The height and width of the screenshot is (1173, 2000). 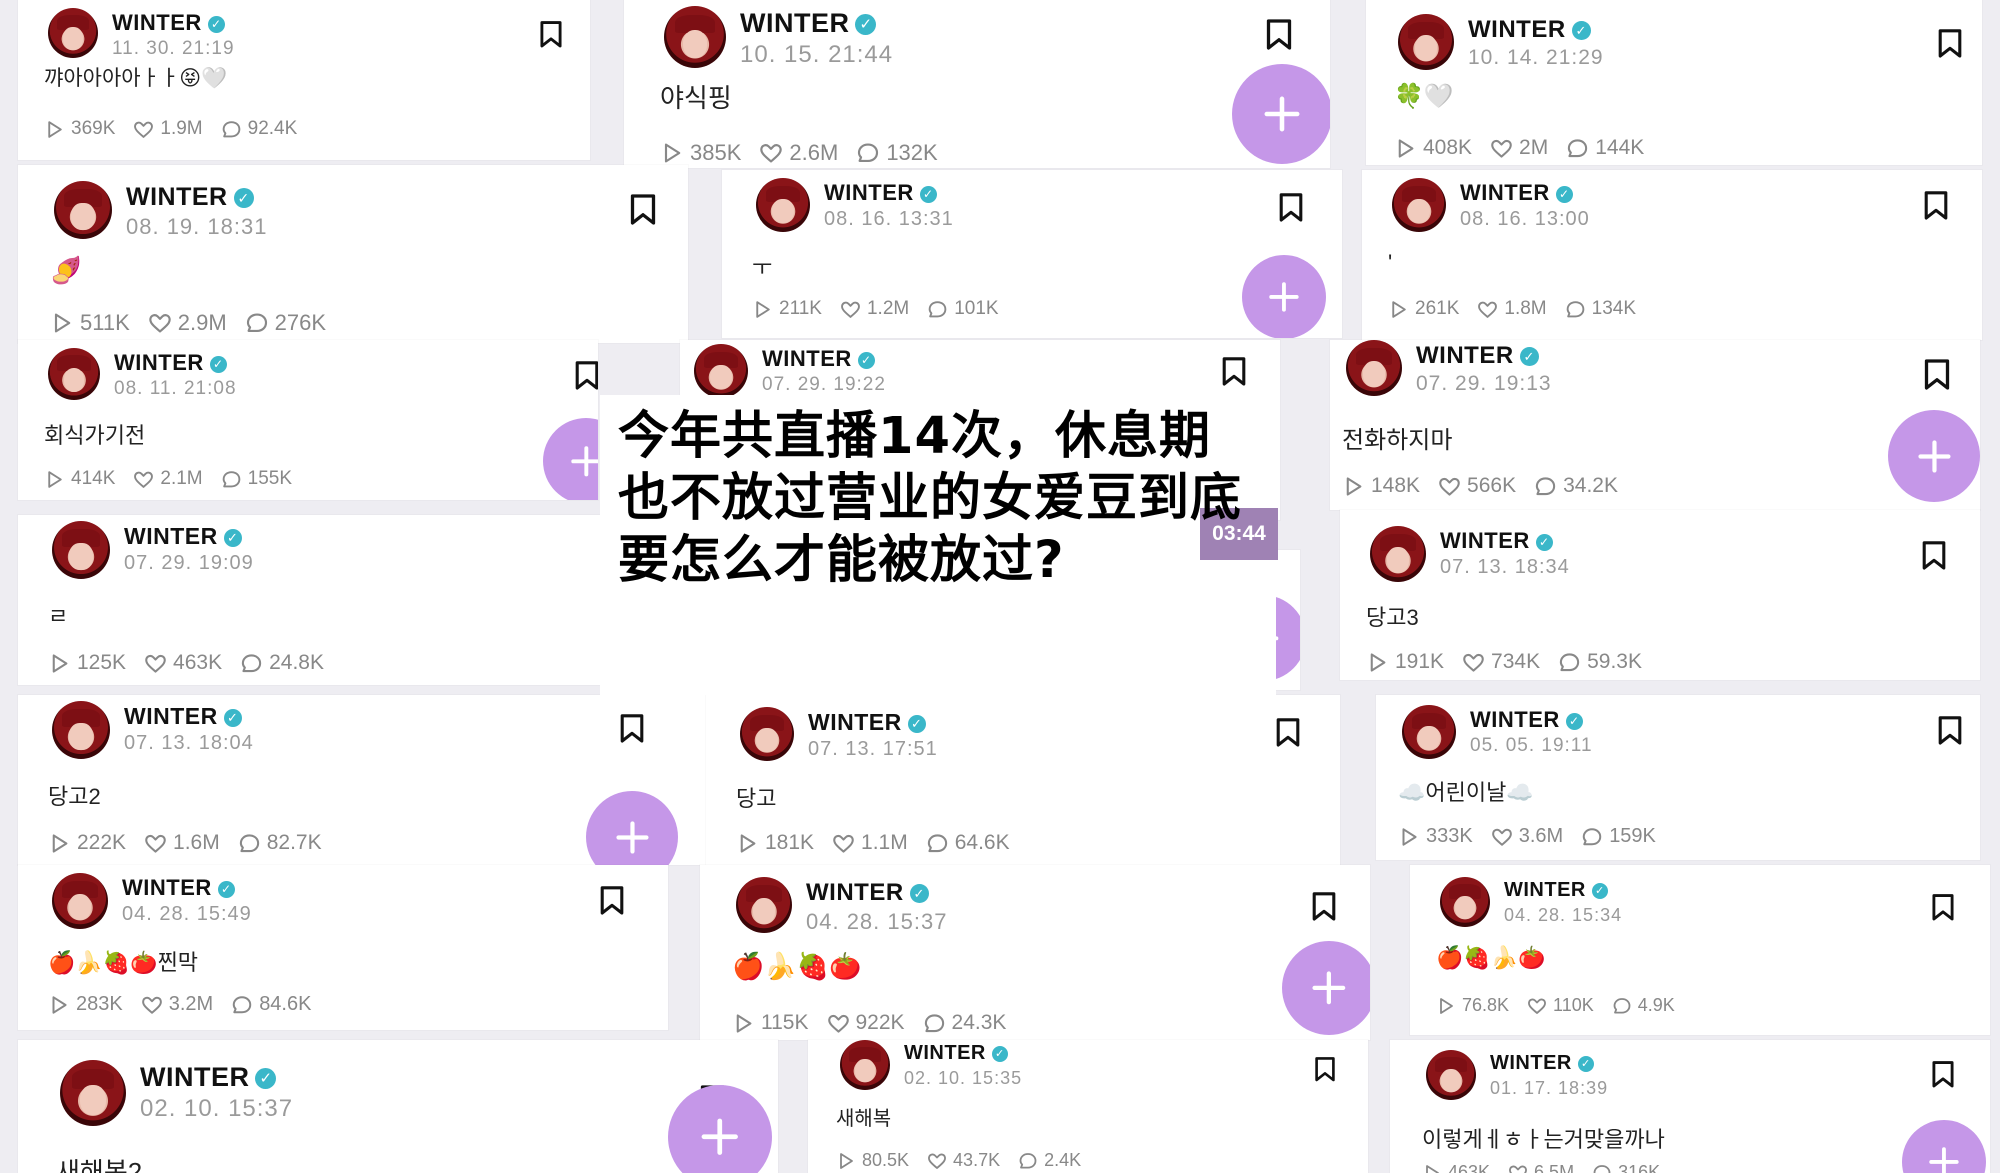 I want to click on comment-count: 34.2K, so click(x=1576, y=486).